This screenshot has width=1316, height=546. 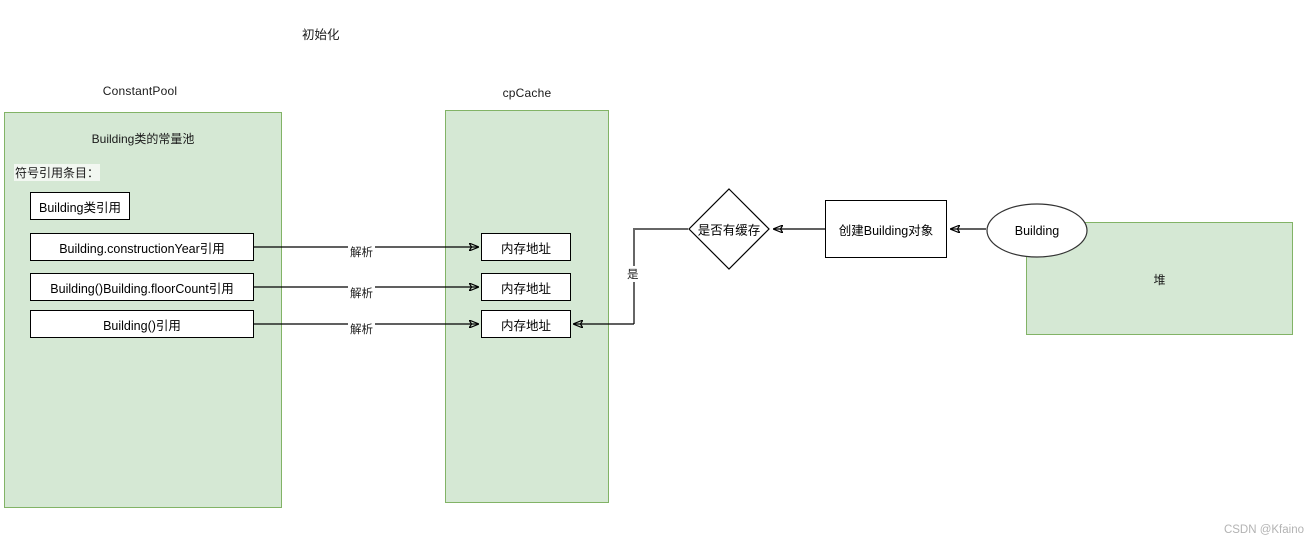 I want to click on edge-label-yes-branch: 是, so click(x=633, y=274).